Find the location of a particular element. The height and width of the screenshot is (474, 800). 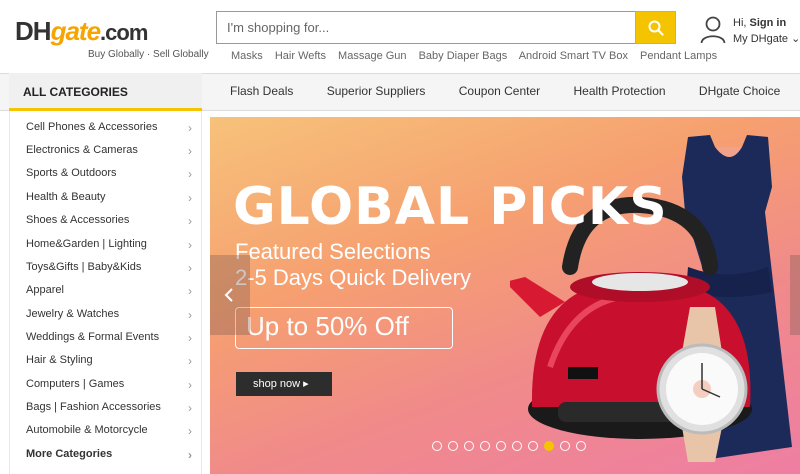

category-item: Shoes & Accessories › is located at coordinates (111, 225).